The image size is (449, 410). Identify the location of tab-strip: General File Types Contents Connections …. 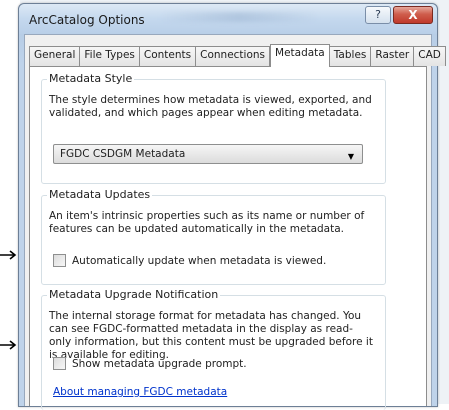
(237, 55).